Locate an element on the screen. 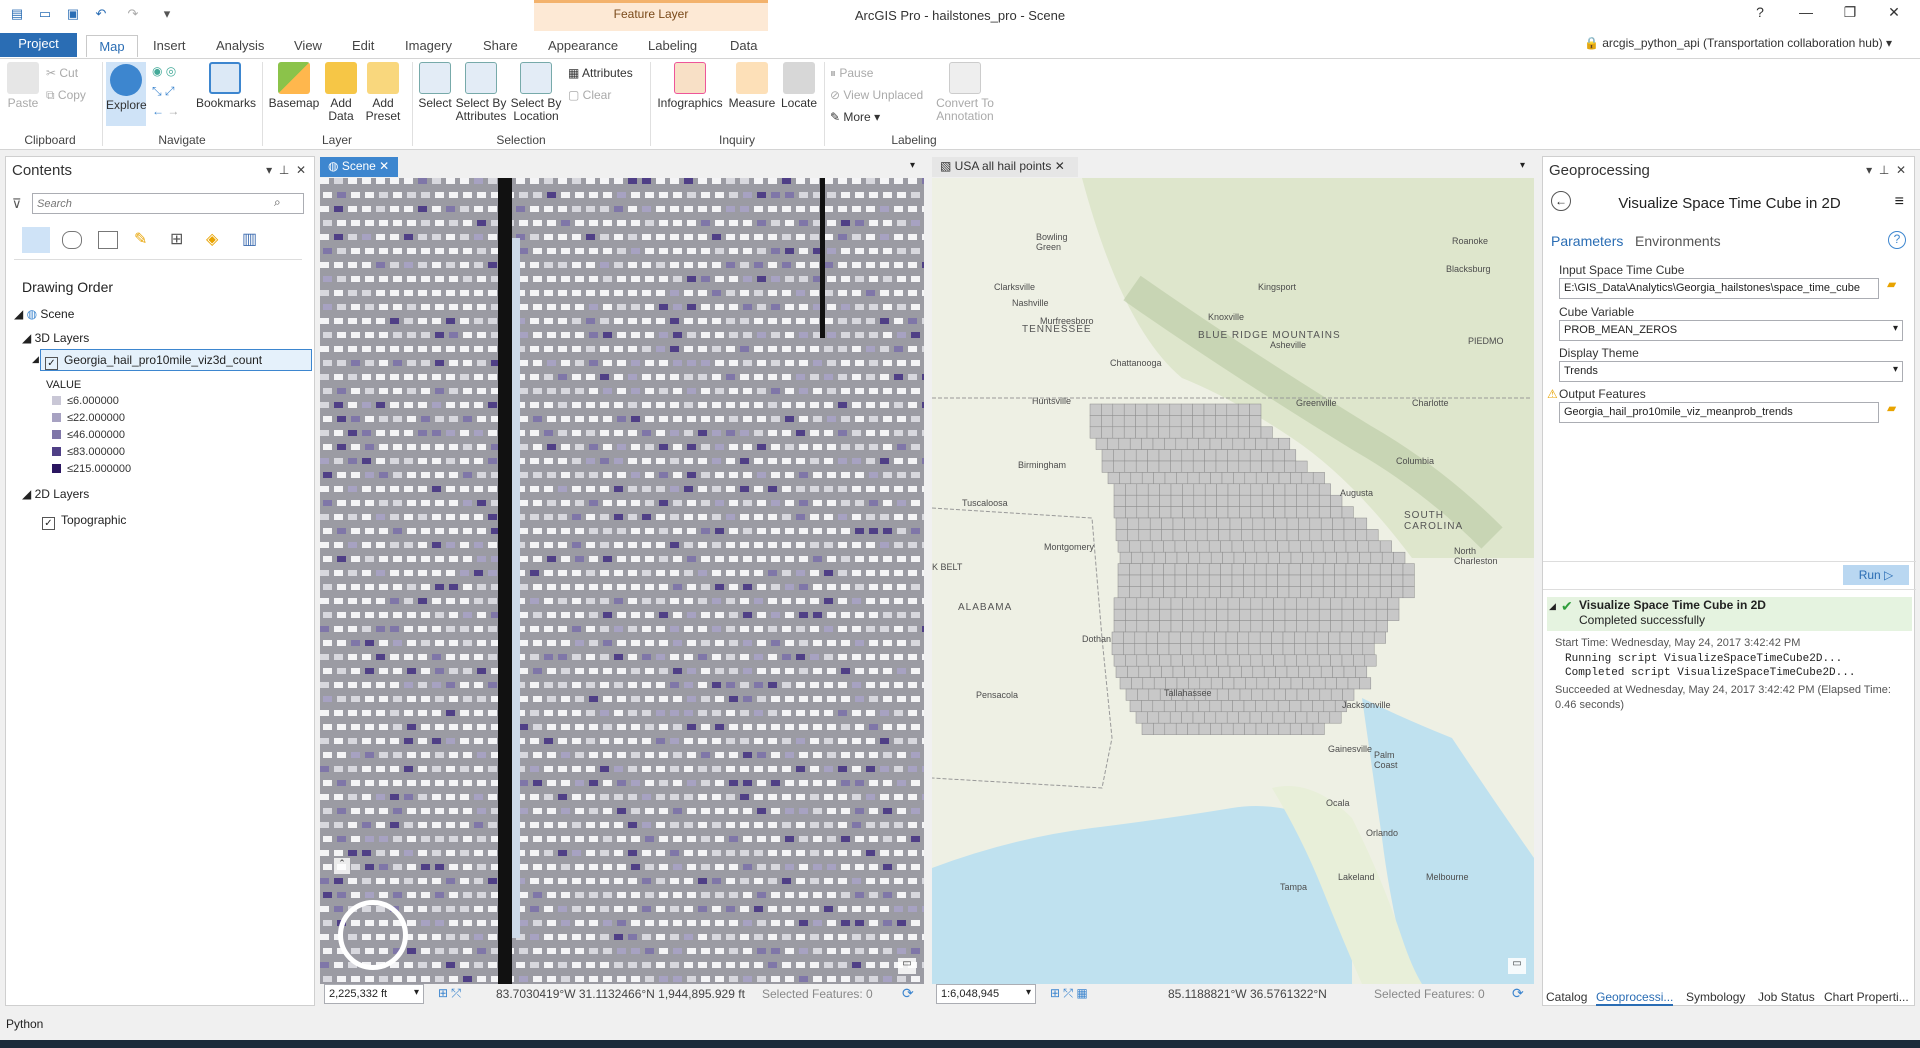  navigator-expand-icon: ⌃ is located at coordinates (342, 866).